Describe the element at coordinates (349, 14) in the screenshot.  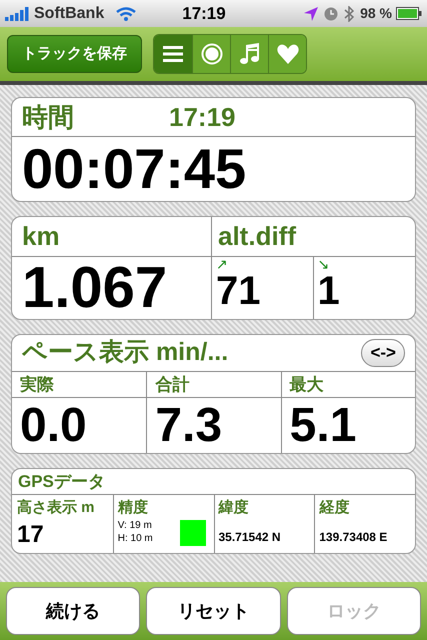
I see `bluetooth-icon` at that location.